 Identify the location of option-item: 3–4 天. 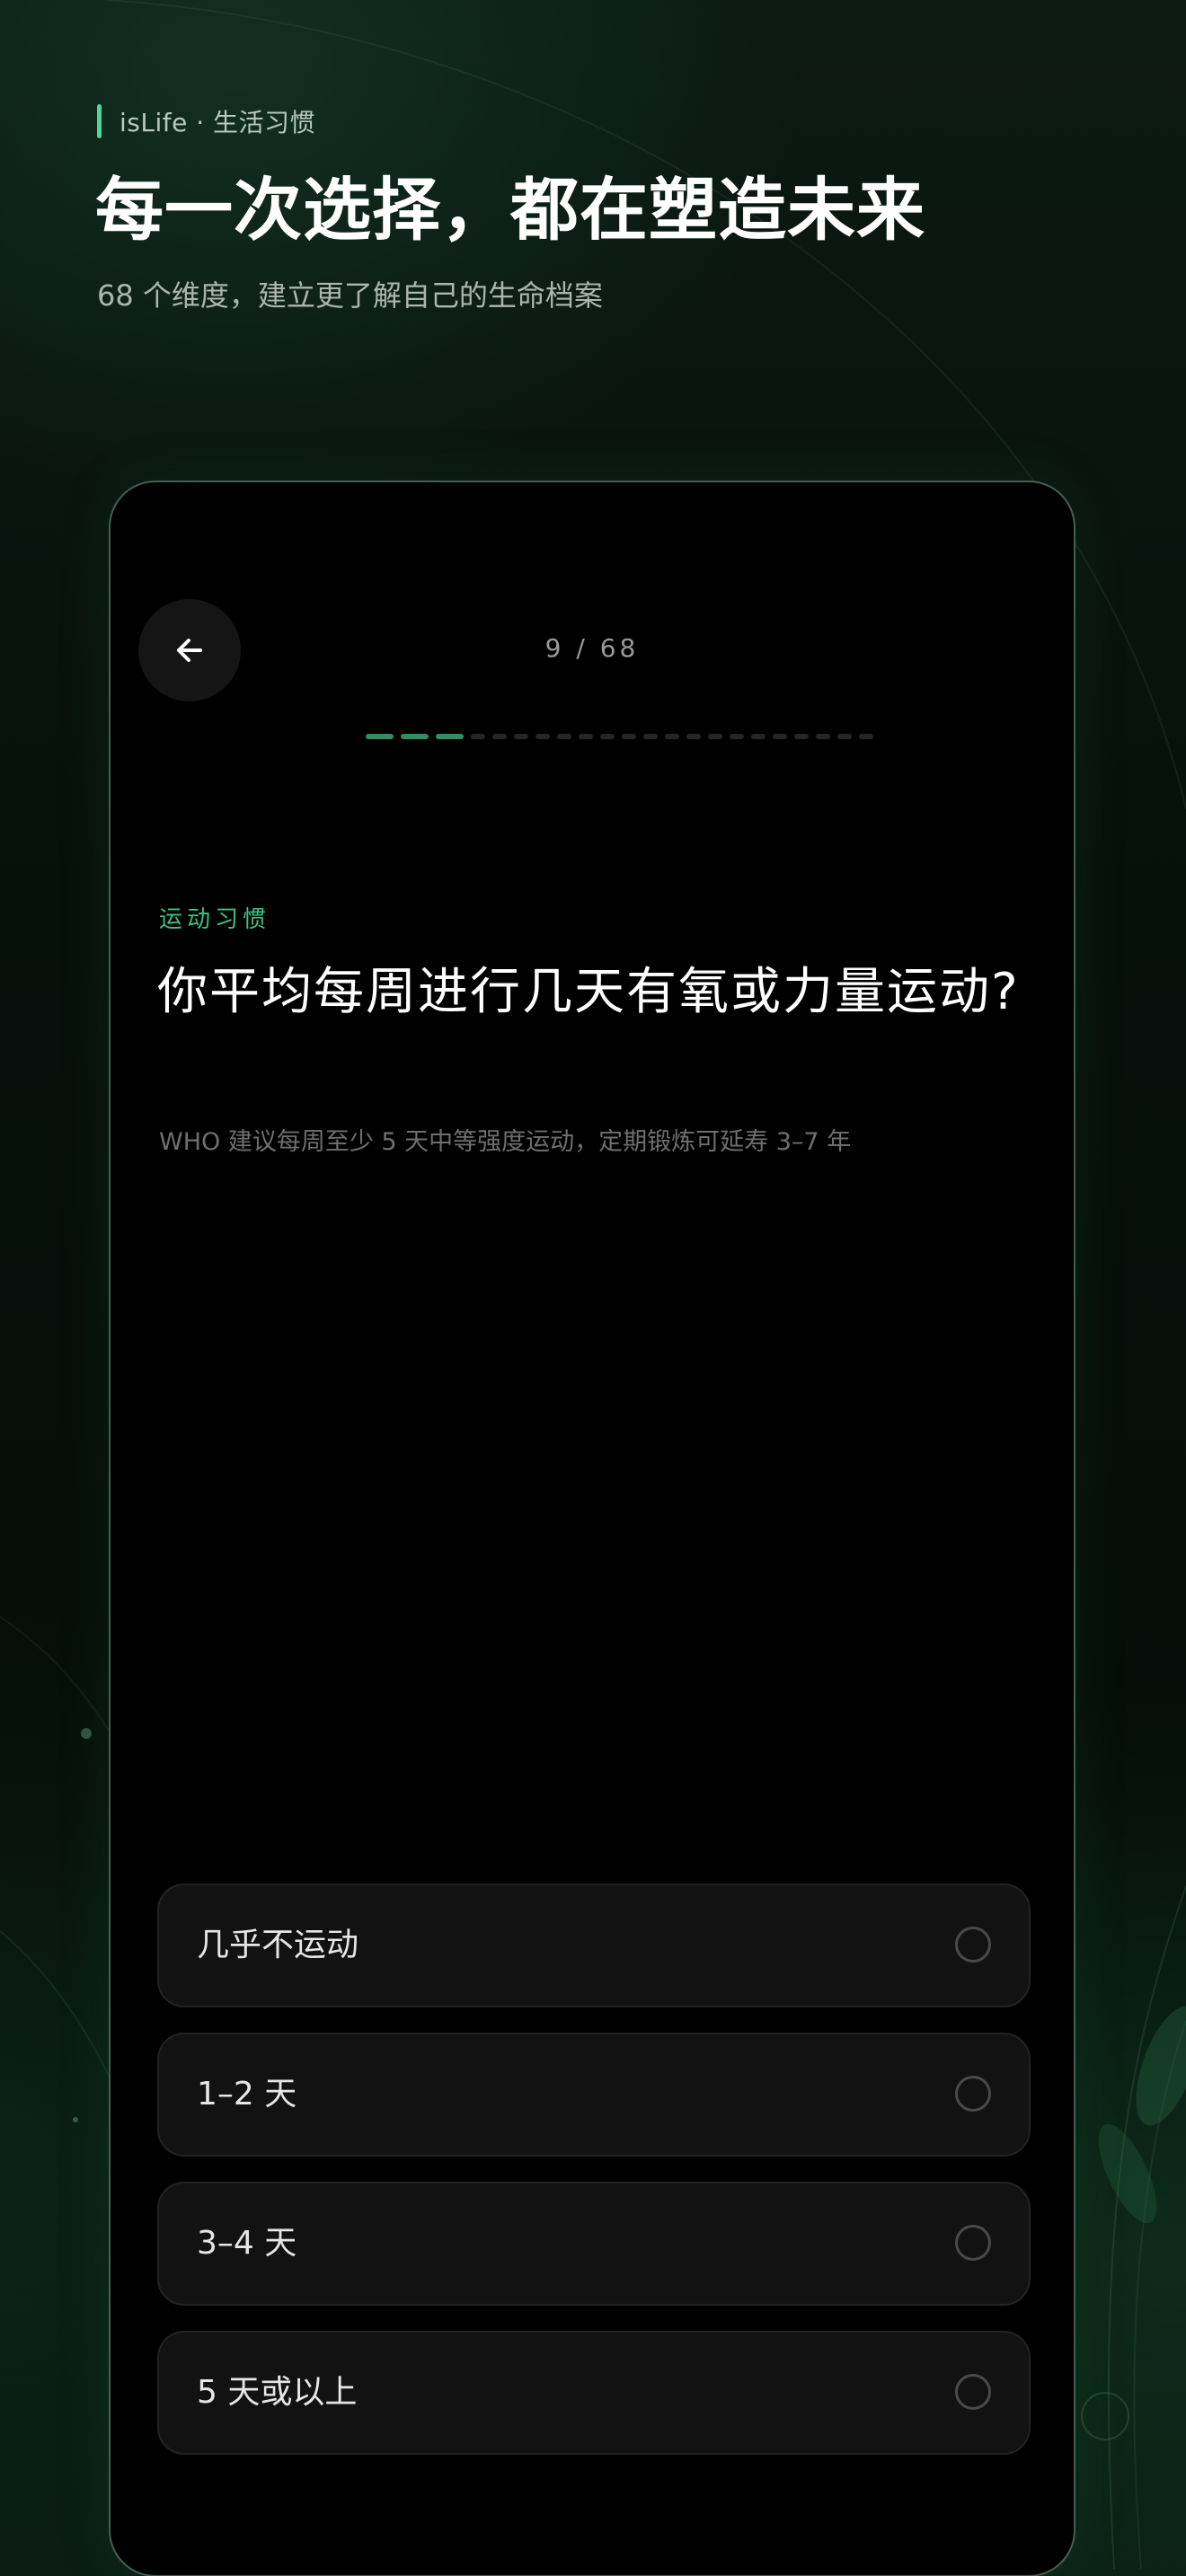
(594, 2244).